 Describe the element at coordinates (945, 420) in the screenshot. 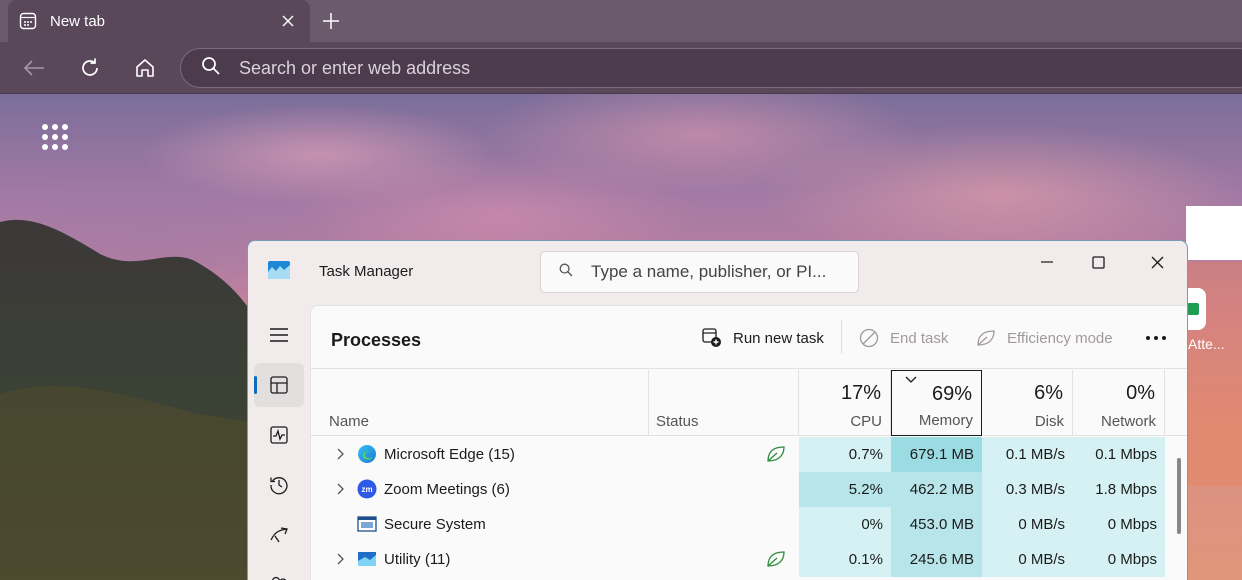

I see `column-memory-label: Memory` at that location.